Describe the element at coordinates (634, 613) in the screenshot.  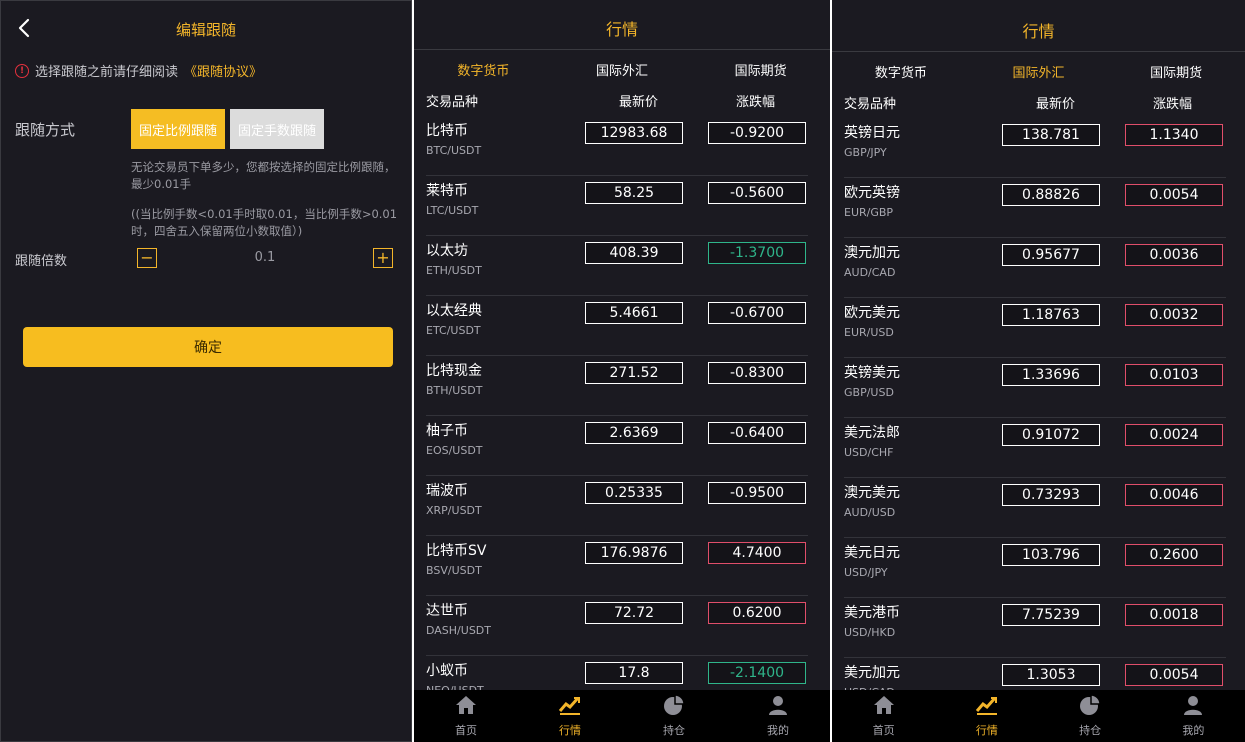
I see `last-price: 72.72` at that location.